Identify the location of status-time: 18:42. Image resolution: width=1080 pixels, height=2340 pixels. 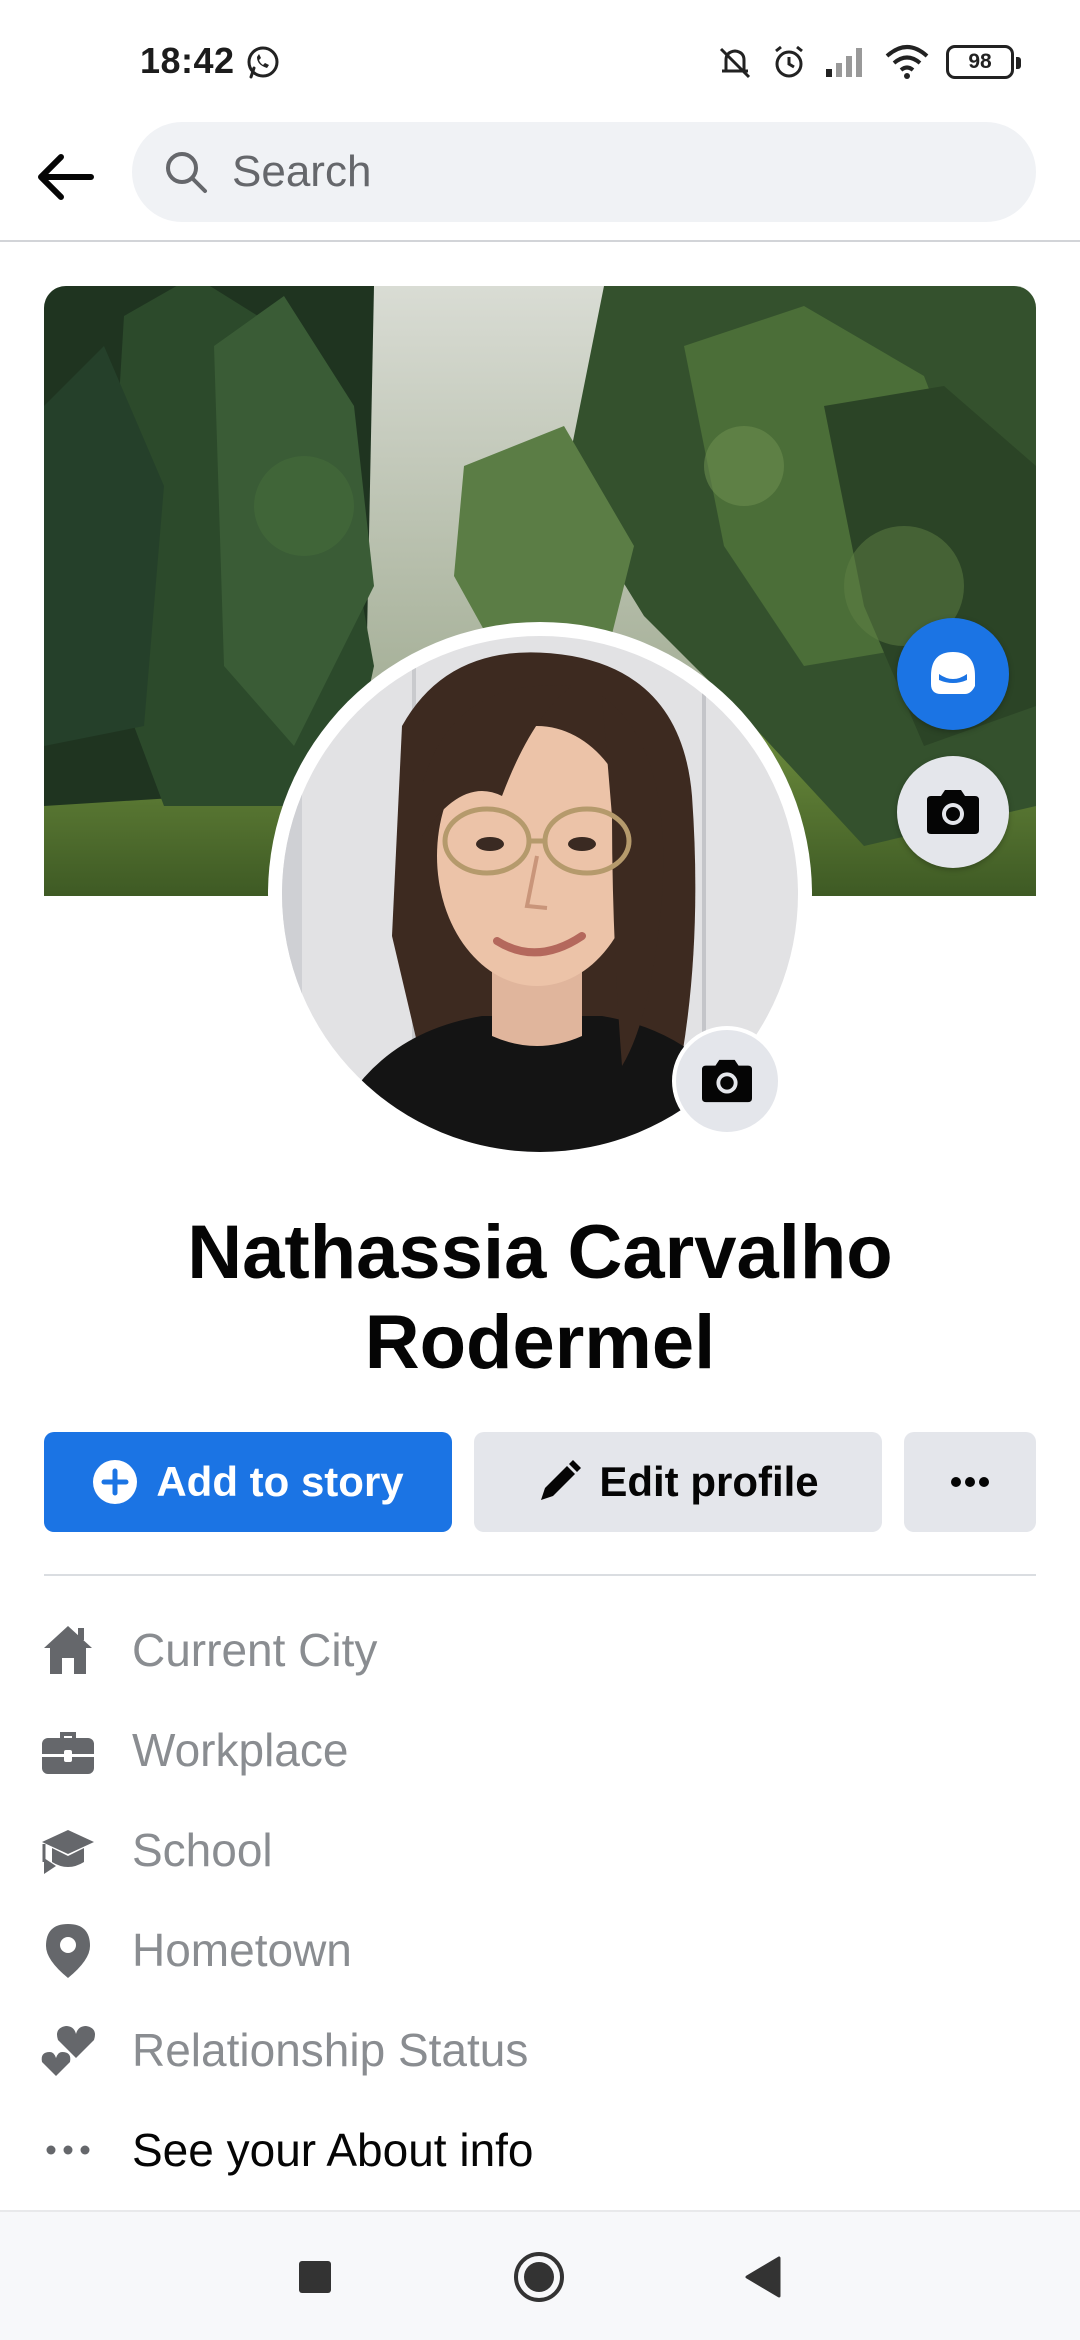
(187, 60).